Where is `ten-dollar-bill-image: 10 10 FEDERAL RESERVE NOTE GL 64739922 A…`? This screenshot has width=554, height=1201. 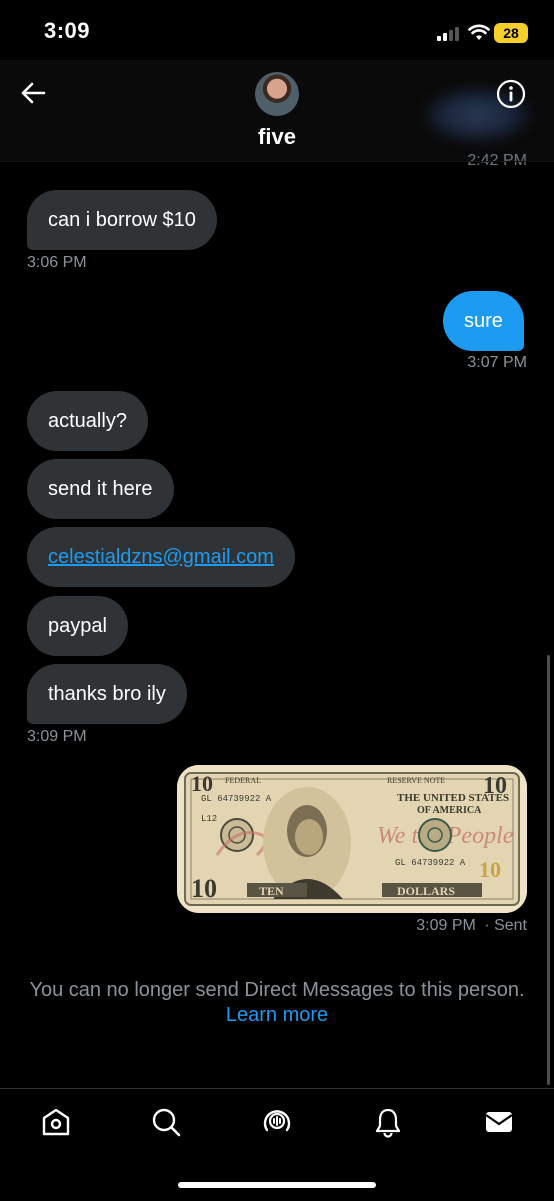 ten-dollar-bill-image: 10 10 FEDERAL RESERVE NOTE GL 64739922 A… is located at coordinates (352, 839).